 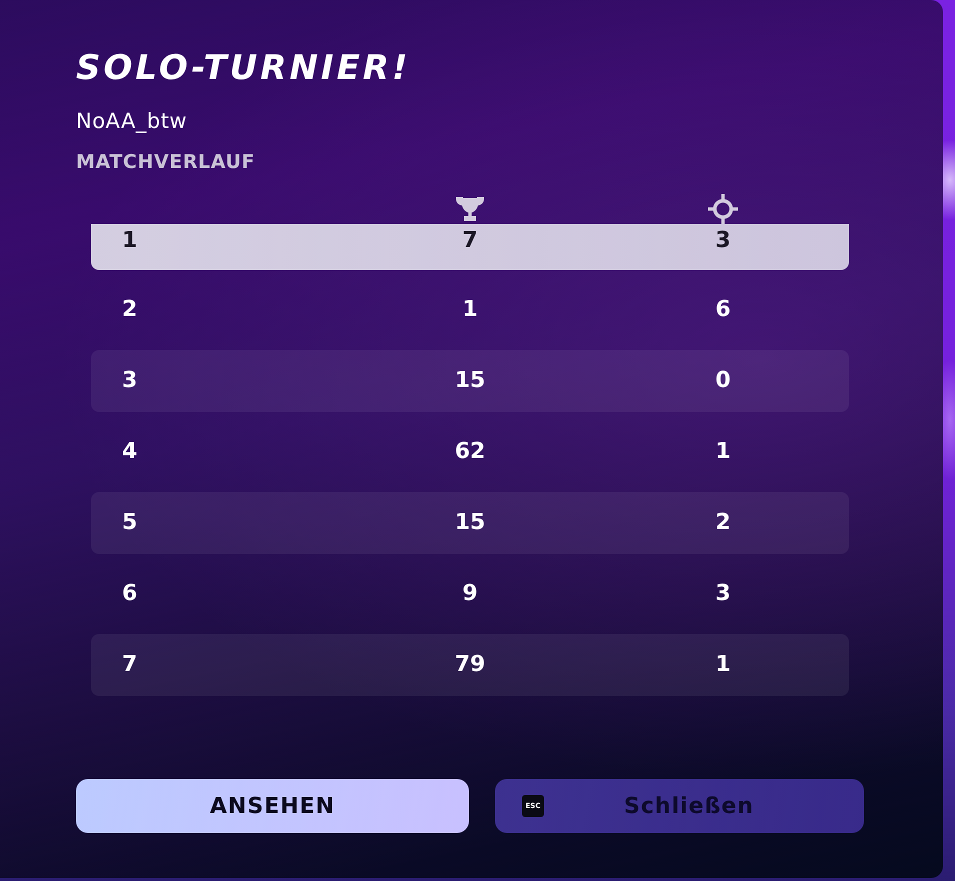 I want to click on table-row: 4 62 1, so click(x=470, y=452).